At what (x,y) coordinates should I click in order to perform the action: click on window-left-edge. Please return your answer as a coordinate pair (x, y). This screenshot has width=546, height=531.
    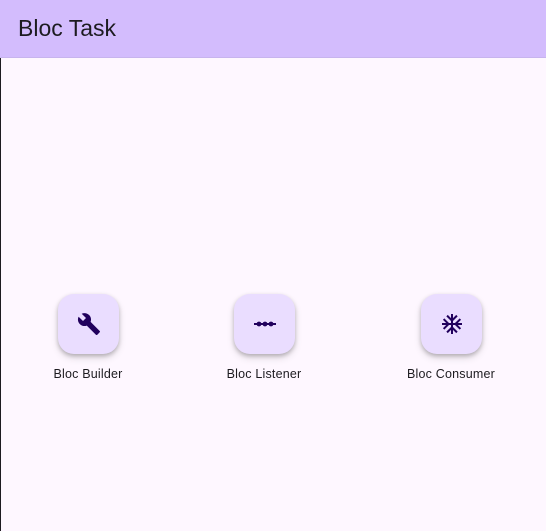
    Looking at the image, I should click on (0, 294).